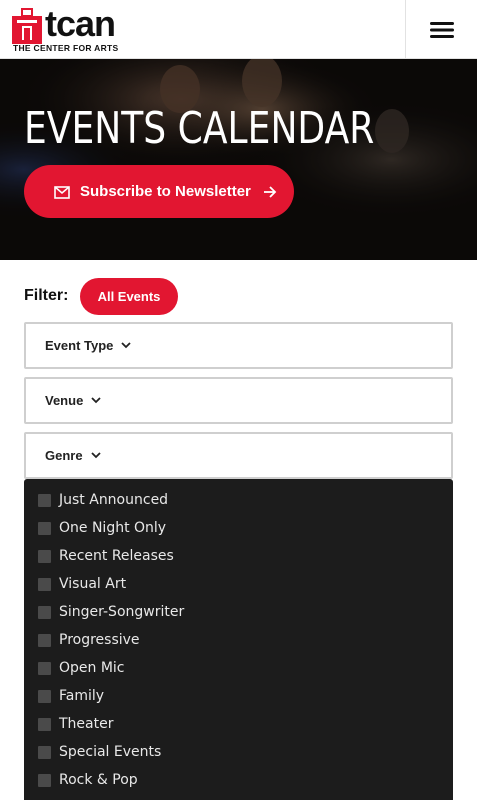 Image resolution: width=477 pixels, height=800 pixels. I want to click on menu-button, so click(441, 29).